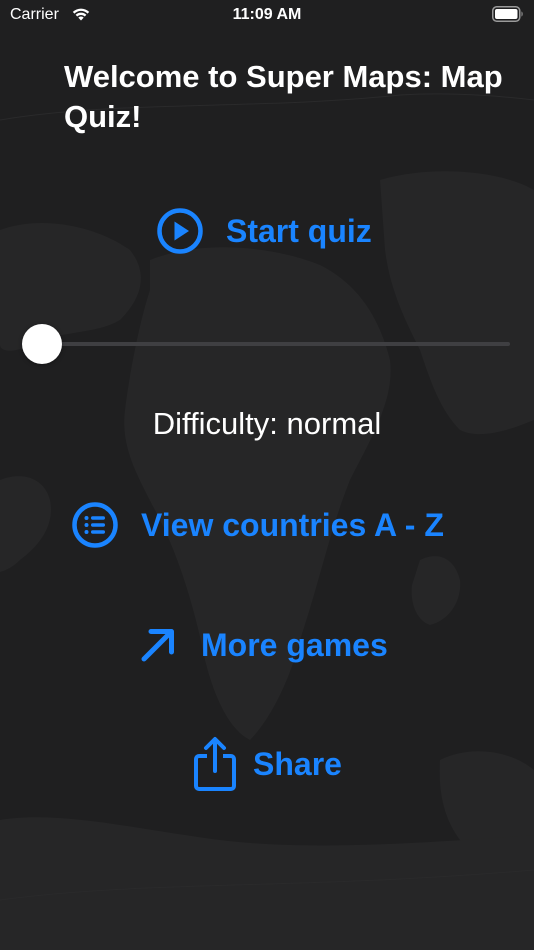 Image resolution: width=534 pixels, height=950 pixels. I want to click on view-countries-label: View countries A - Z, so click(292, 524).